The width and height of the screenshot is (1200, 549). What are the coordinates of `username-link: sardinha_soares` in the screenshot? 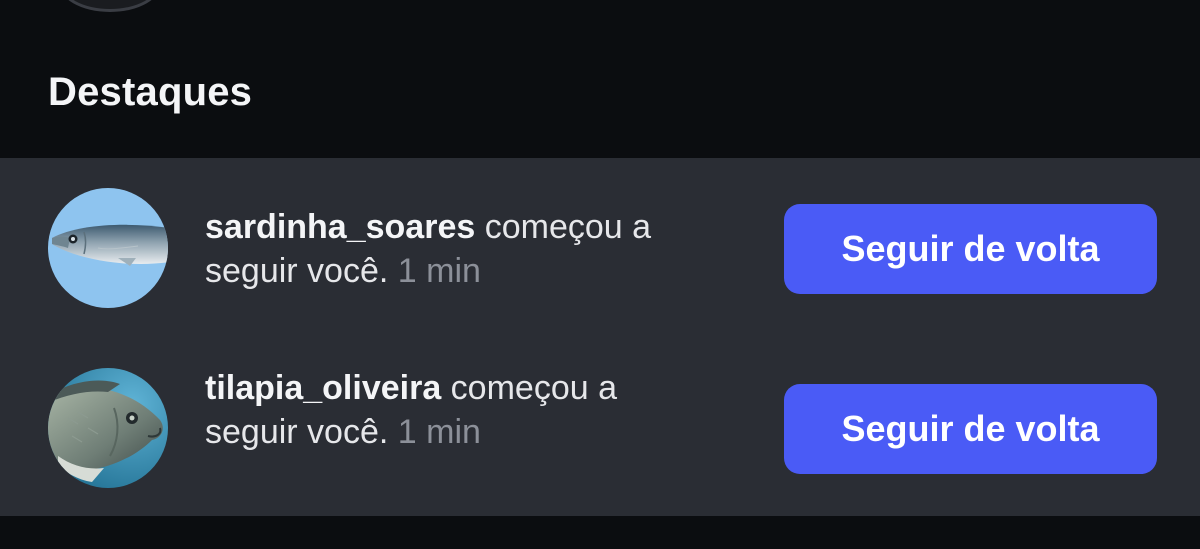 It's located at (340, 227).